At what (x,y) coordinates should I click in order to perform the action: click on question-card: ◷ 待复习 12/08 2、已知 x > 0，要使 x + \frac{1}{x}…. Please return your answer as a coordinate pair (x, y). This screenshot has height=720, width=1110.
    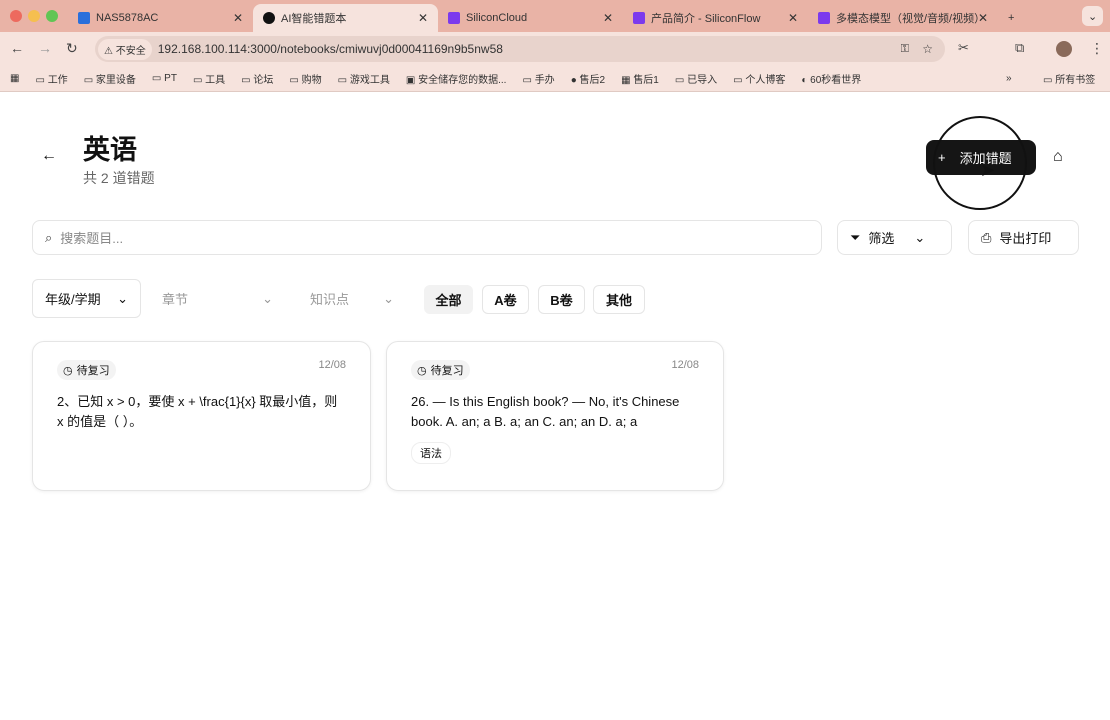
    Looking at the image, I should click on (201, 416).